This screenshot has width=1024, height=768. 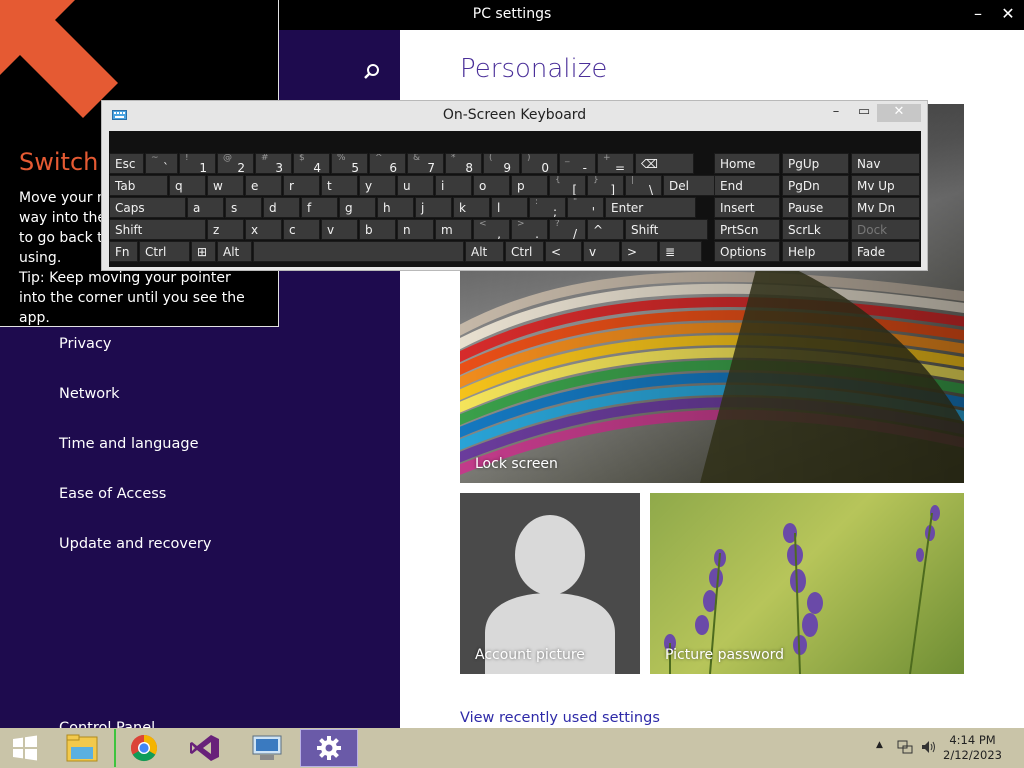 What do you see at coordinates (529, 185) in the screenshot?
I see `osk-key: p` at bounding box center [529, 185].